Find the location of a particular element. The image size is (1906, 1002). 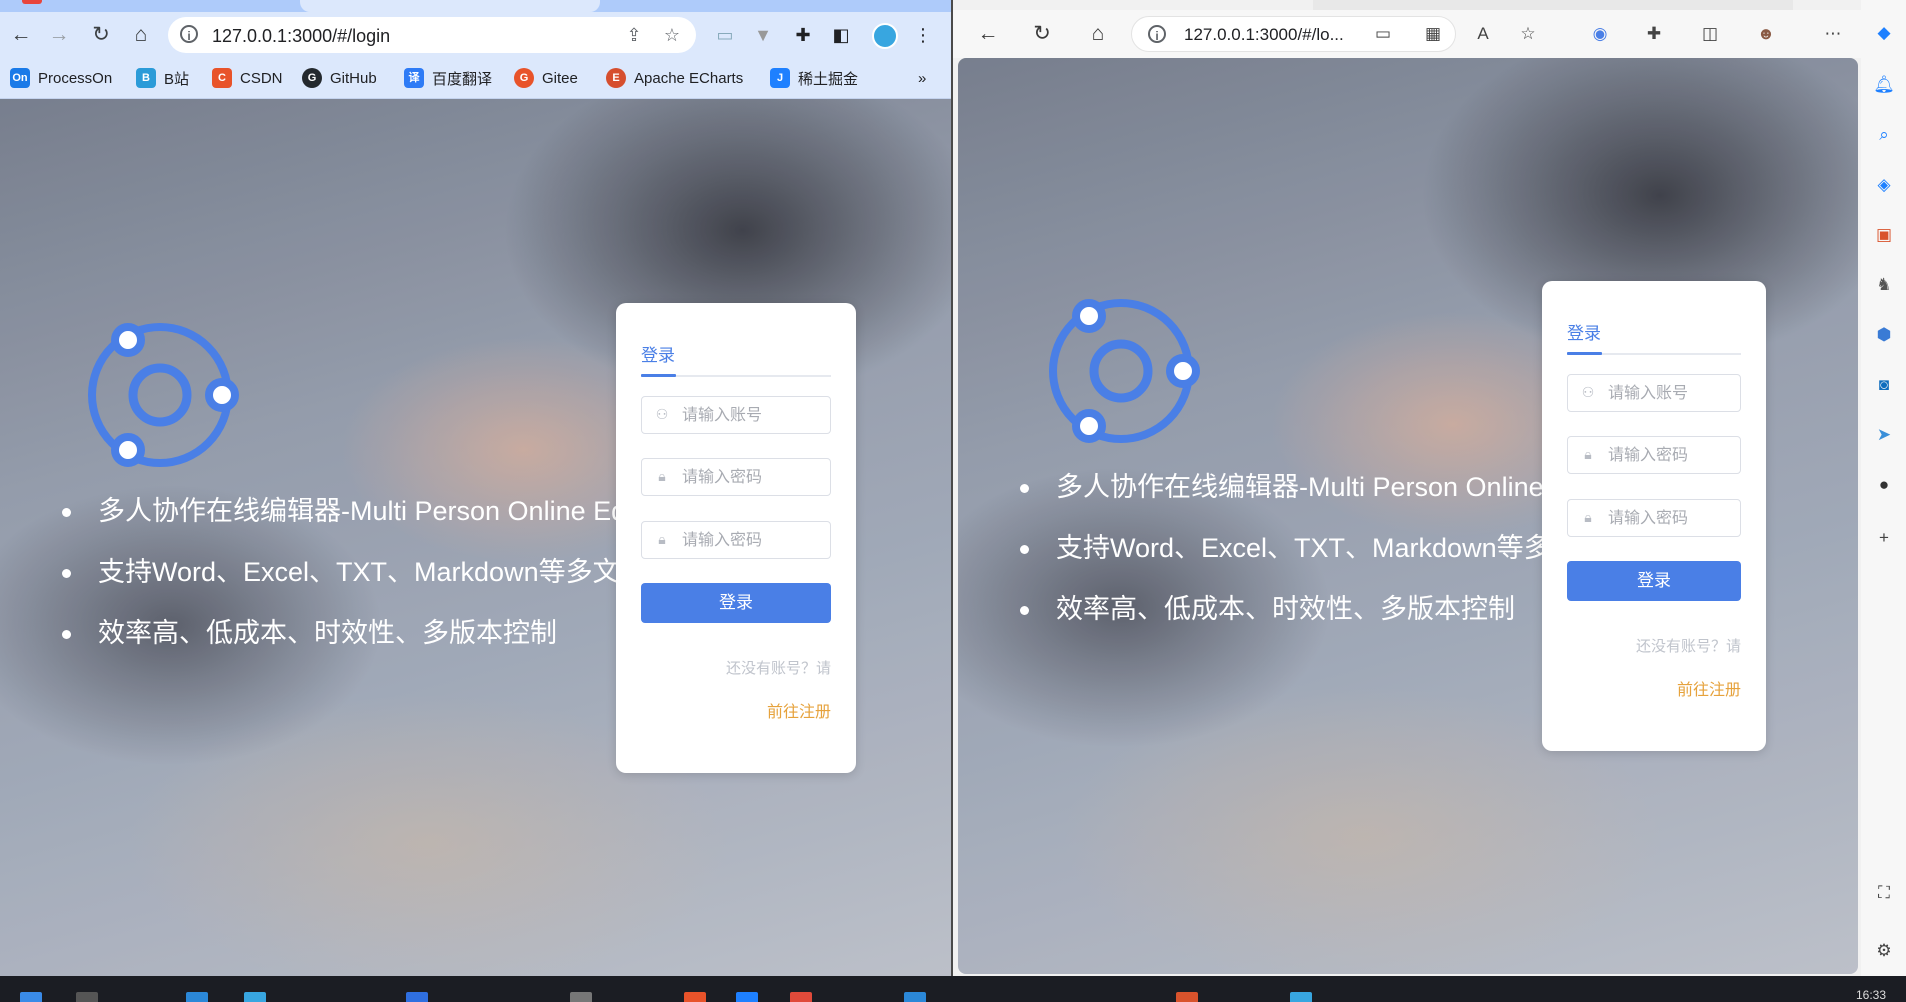

bookmark-label: Gitee is located at coordinates (560, 78).